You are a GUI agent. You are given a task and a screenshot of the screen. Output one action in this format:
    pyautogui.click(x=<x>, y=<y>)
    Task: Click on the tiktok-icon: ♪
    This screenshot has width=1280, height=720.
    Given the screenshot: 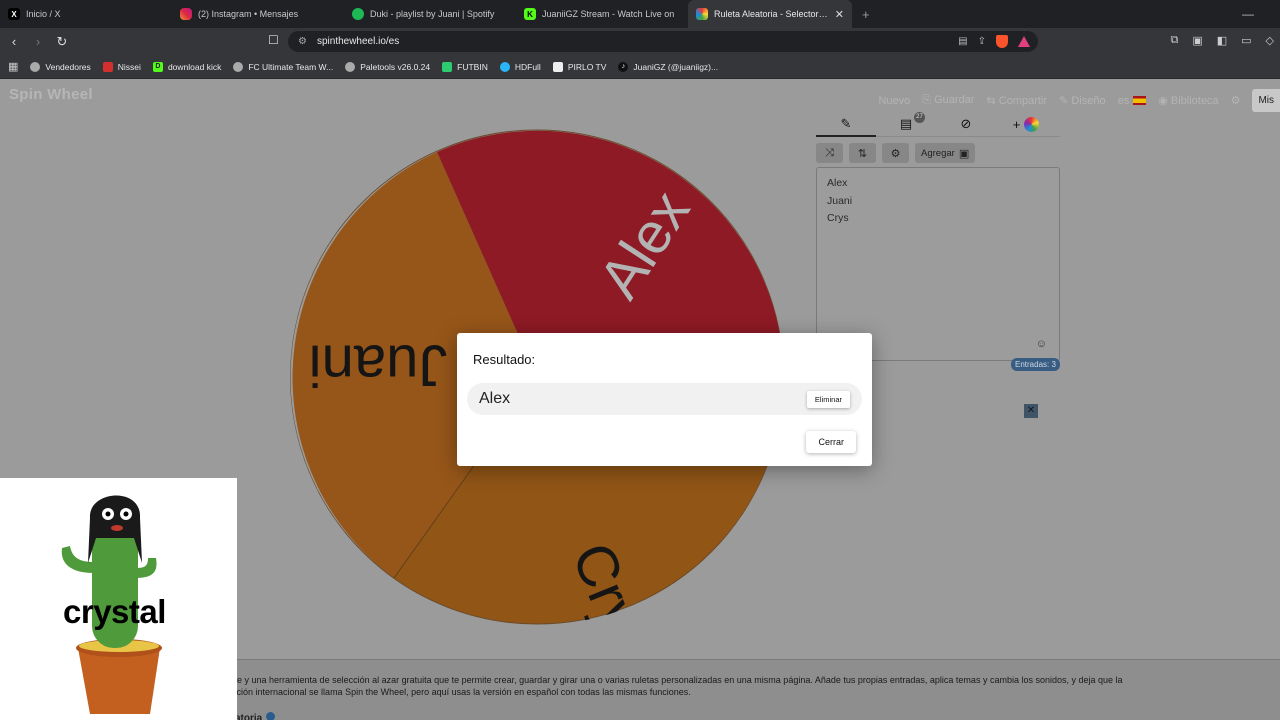 What is the action you would take?
    pyautogui.click(x=623, y=66)
    